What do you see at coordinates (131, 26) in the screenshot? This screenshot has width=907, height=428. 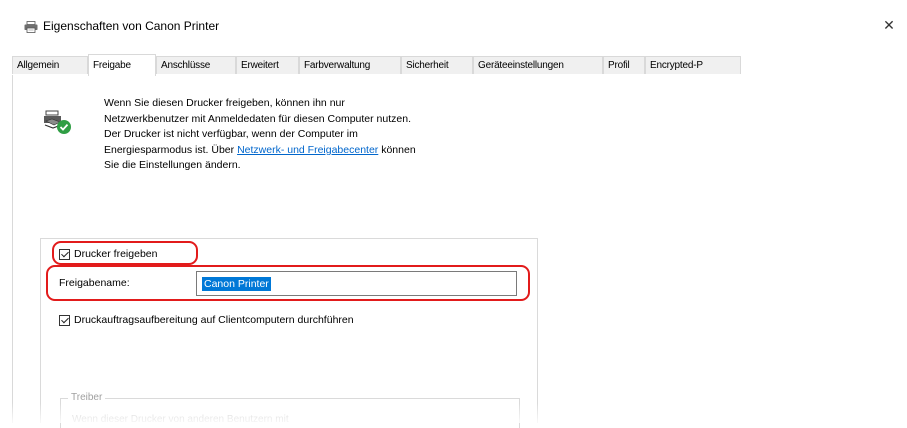 I see `window-title: Eigenschaften von Canon Printer` at bounding box center [131, 26].